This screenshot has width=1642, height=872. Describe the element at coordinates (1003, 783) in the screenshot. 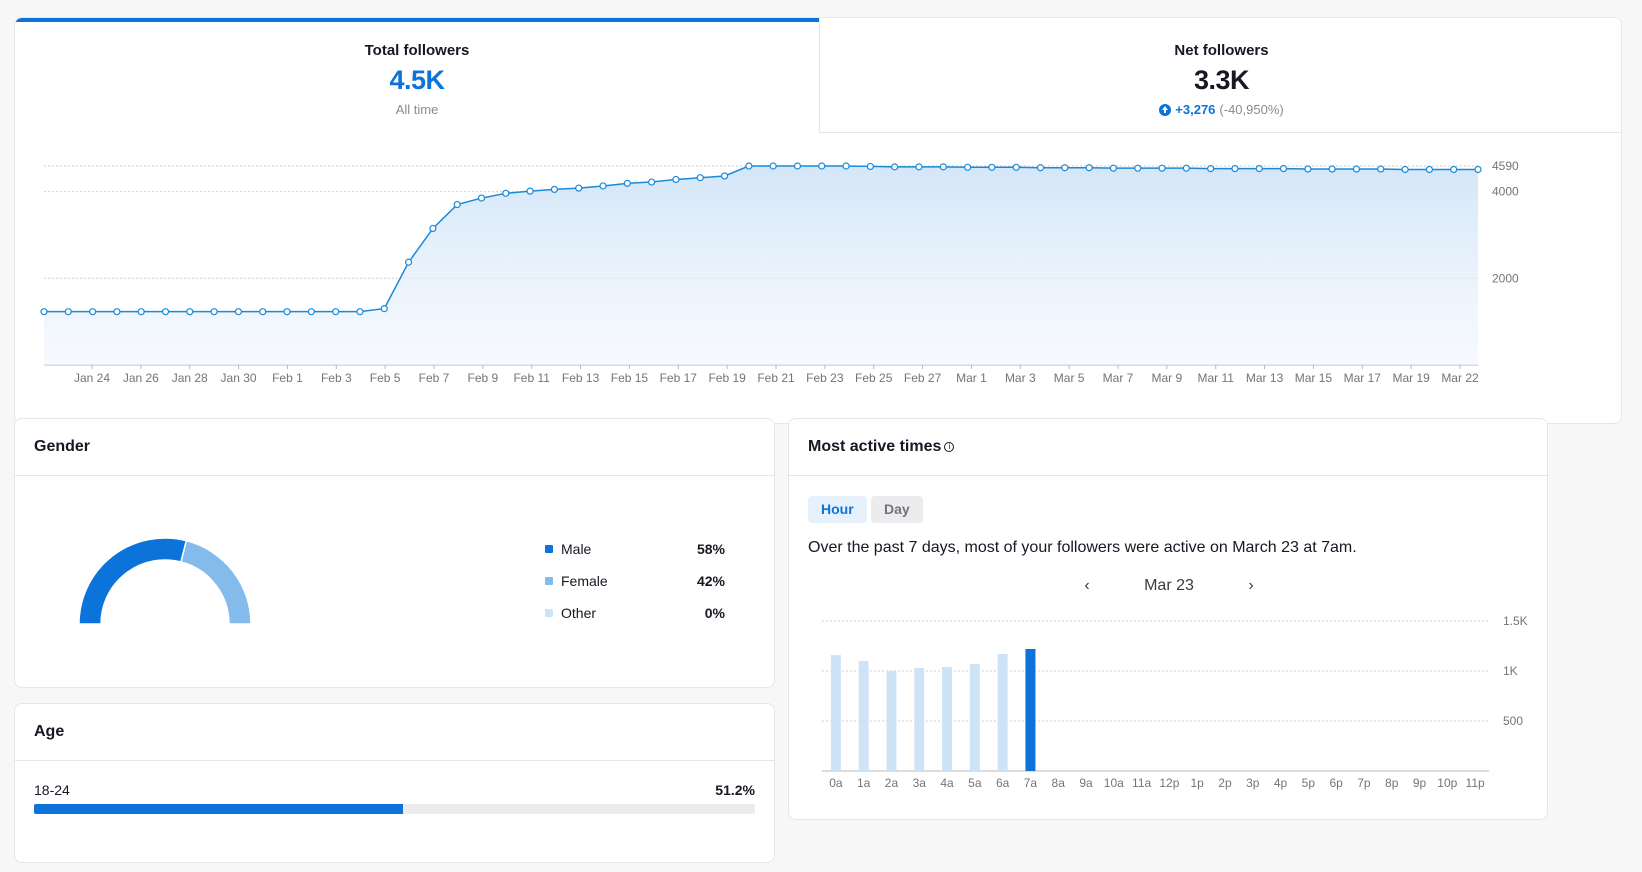

I see `x-tick-label: 6a` at that location.